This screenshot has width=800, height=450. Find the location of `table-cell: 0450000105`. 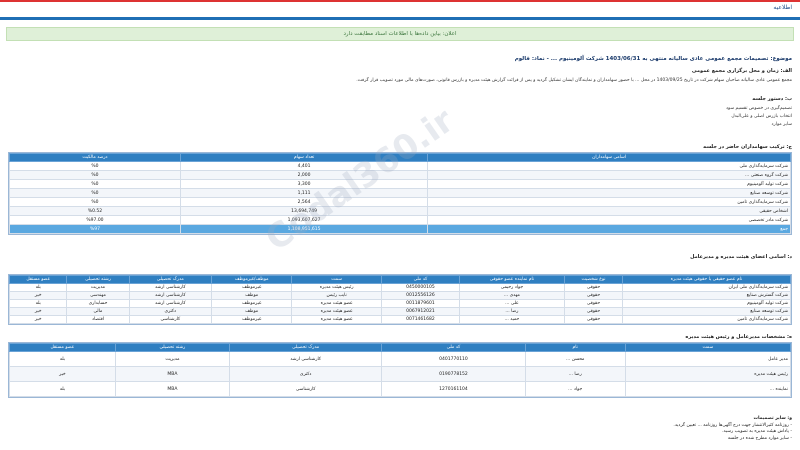

table-cell: 0450000105 is located at coordinates (420, 287).